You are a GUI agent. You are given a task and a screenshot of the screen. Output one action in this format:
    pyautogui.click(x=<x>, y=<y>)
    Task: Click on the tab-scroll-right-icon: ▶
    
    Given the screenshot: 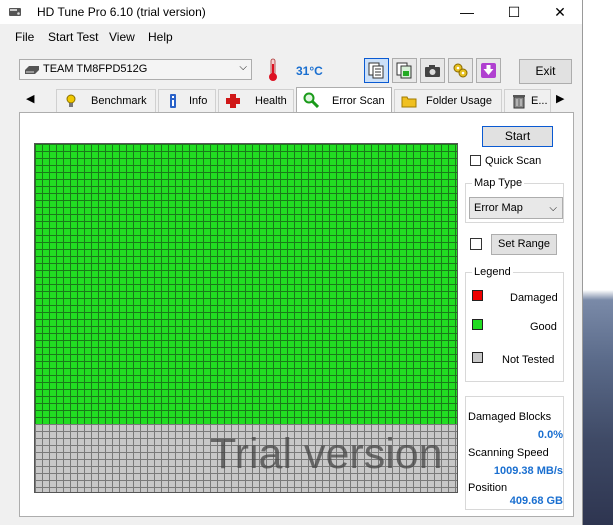 What is the action you would take?
    pyautogui.click(x=560, y=98)
    